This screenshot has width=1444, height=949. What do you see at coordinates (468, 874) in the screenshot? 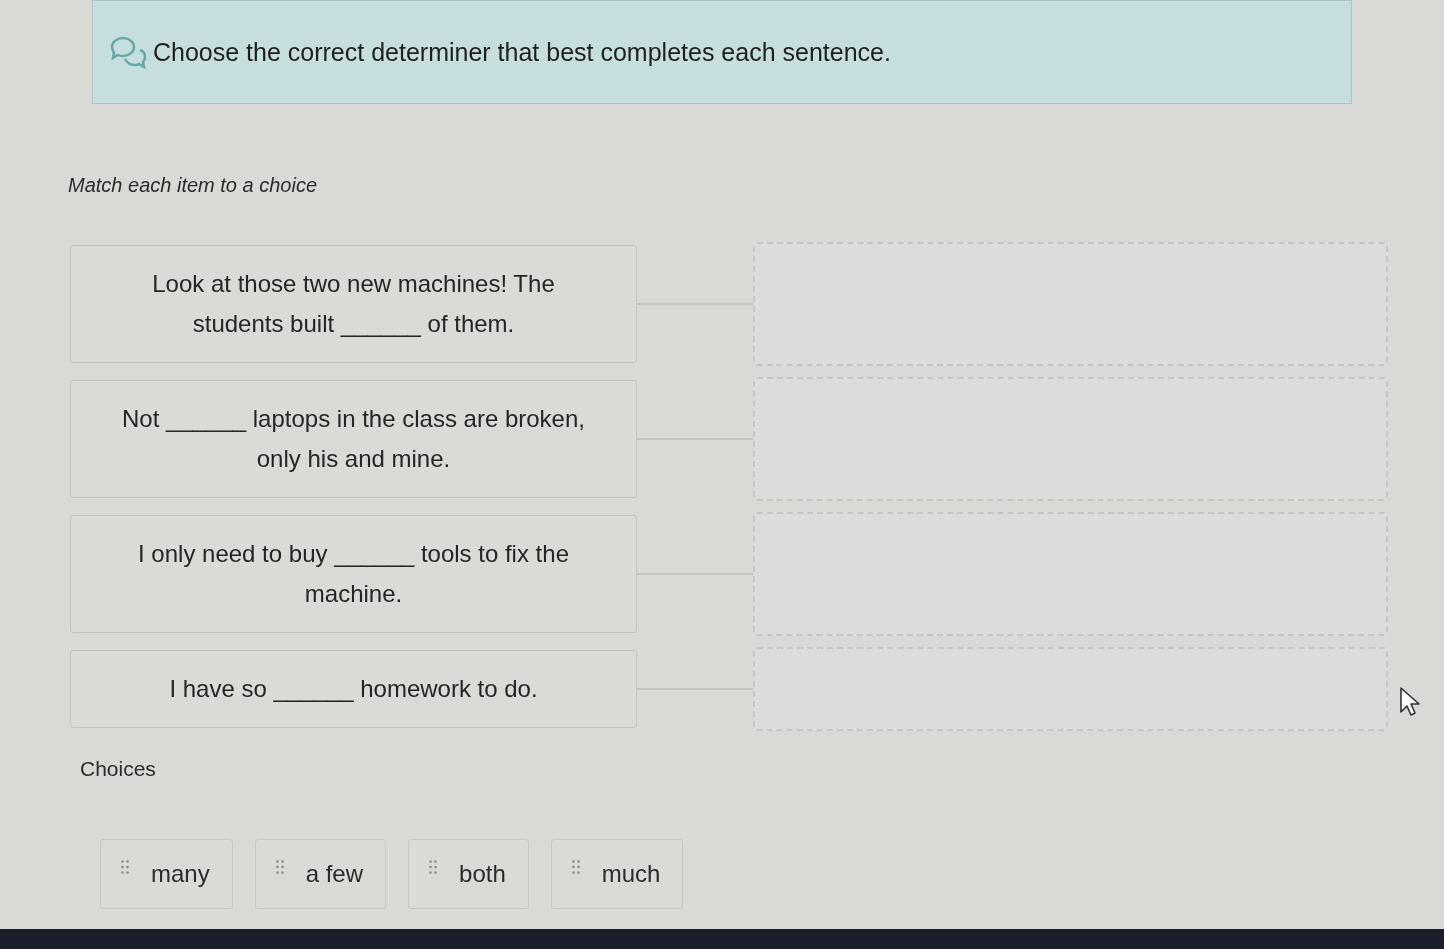
I see `choice-chip: both` at bounding box center [468, 874].